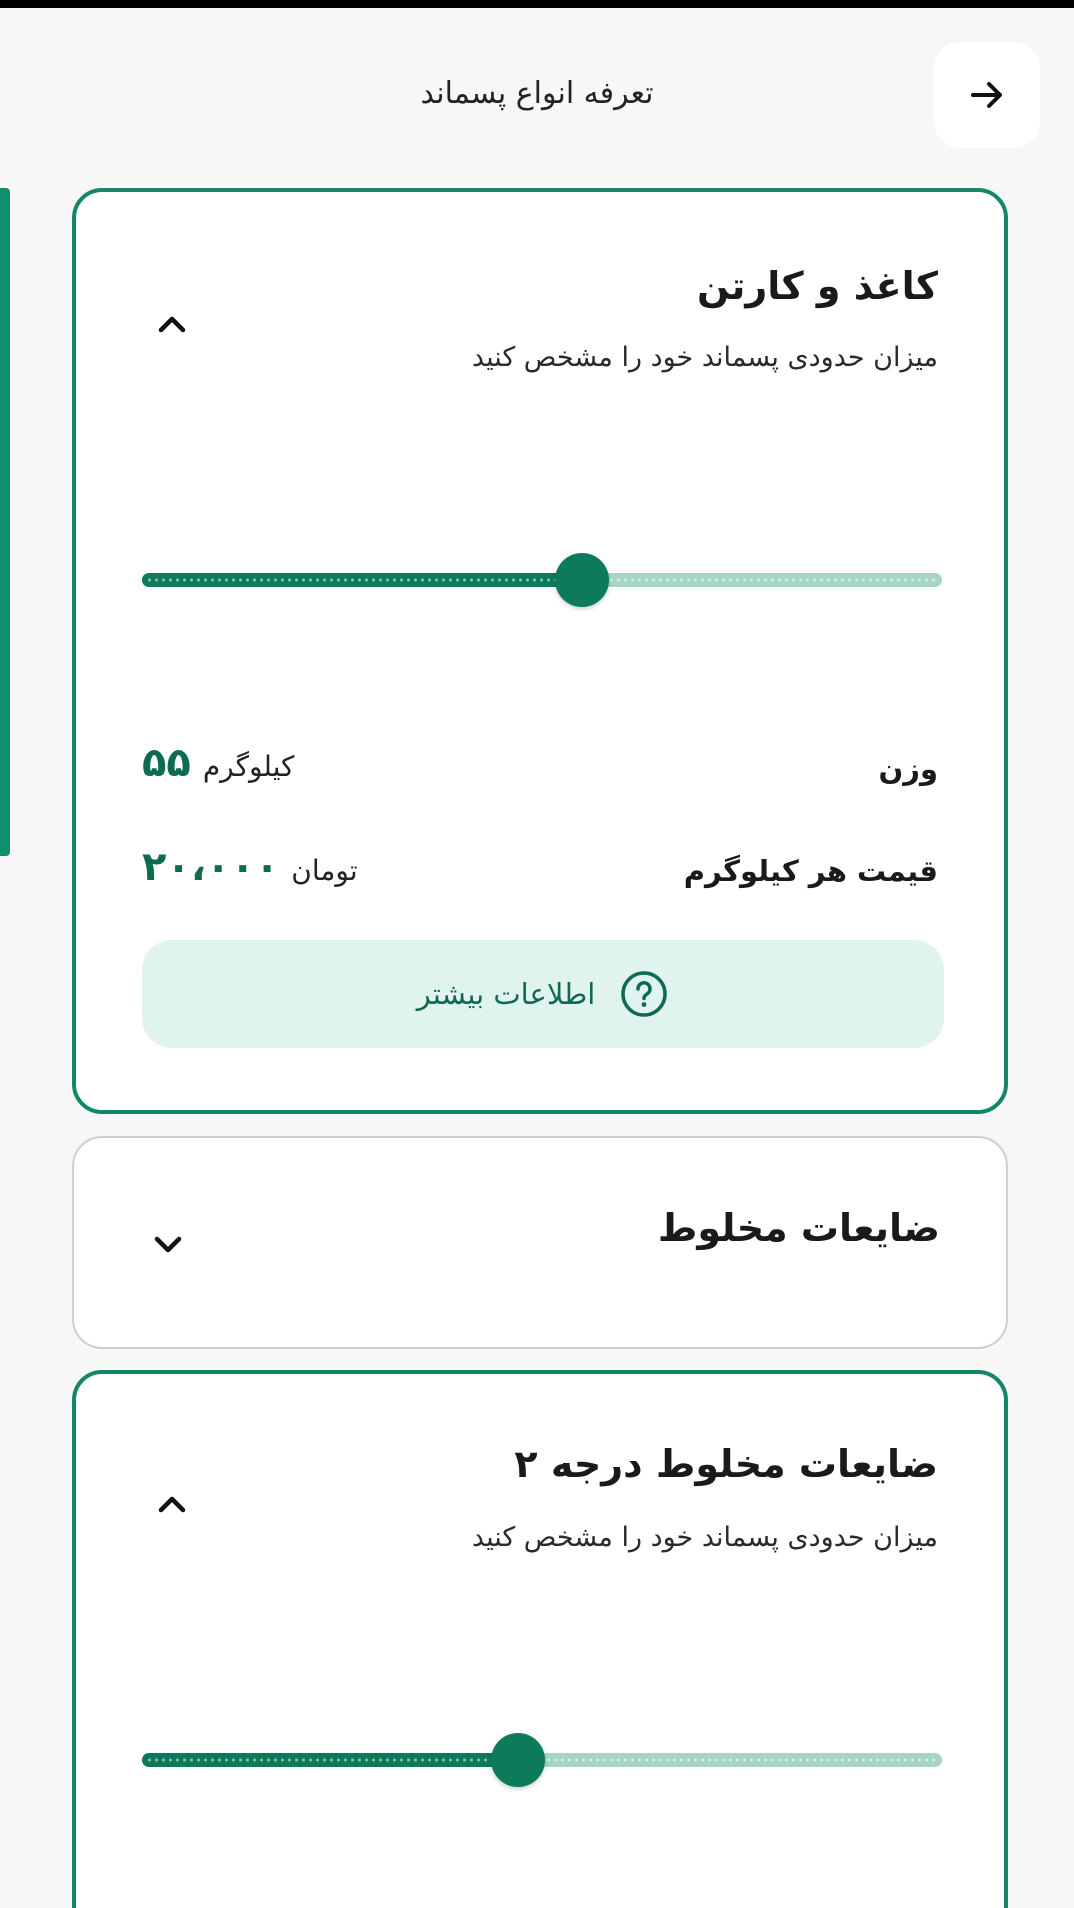 The image size is (1074, 1908). Describe the element at coordinates (726, 1464) in the screenshot. I see `card-title: ضایعات مخلوط درجه ۲` at that location.